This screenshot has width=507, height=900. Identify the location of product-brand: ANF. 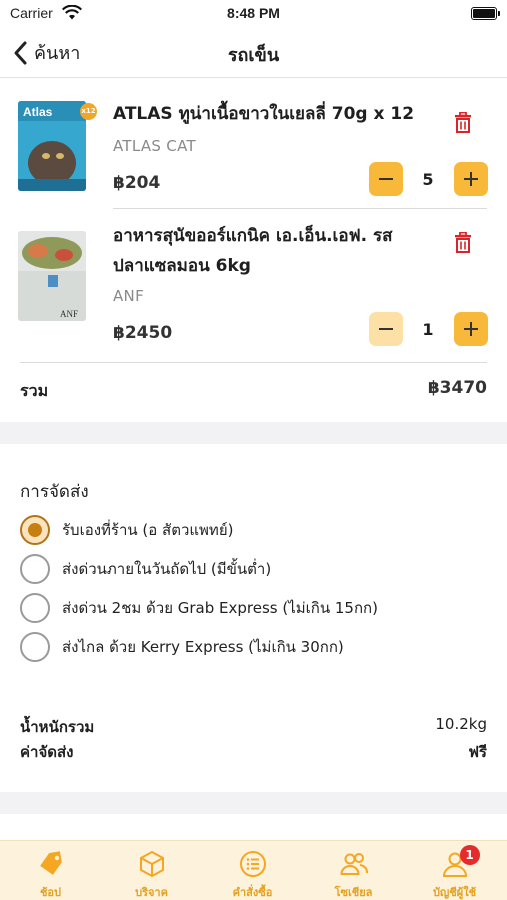
(129, 296).